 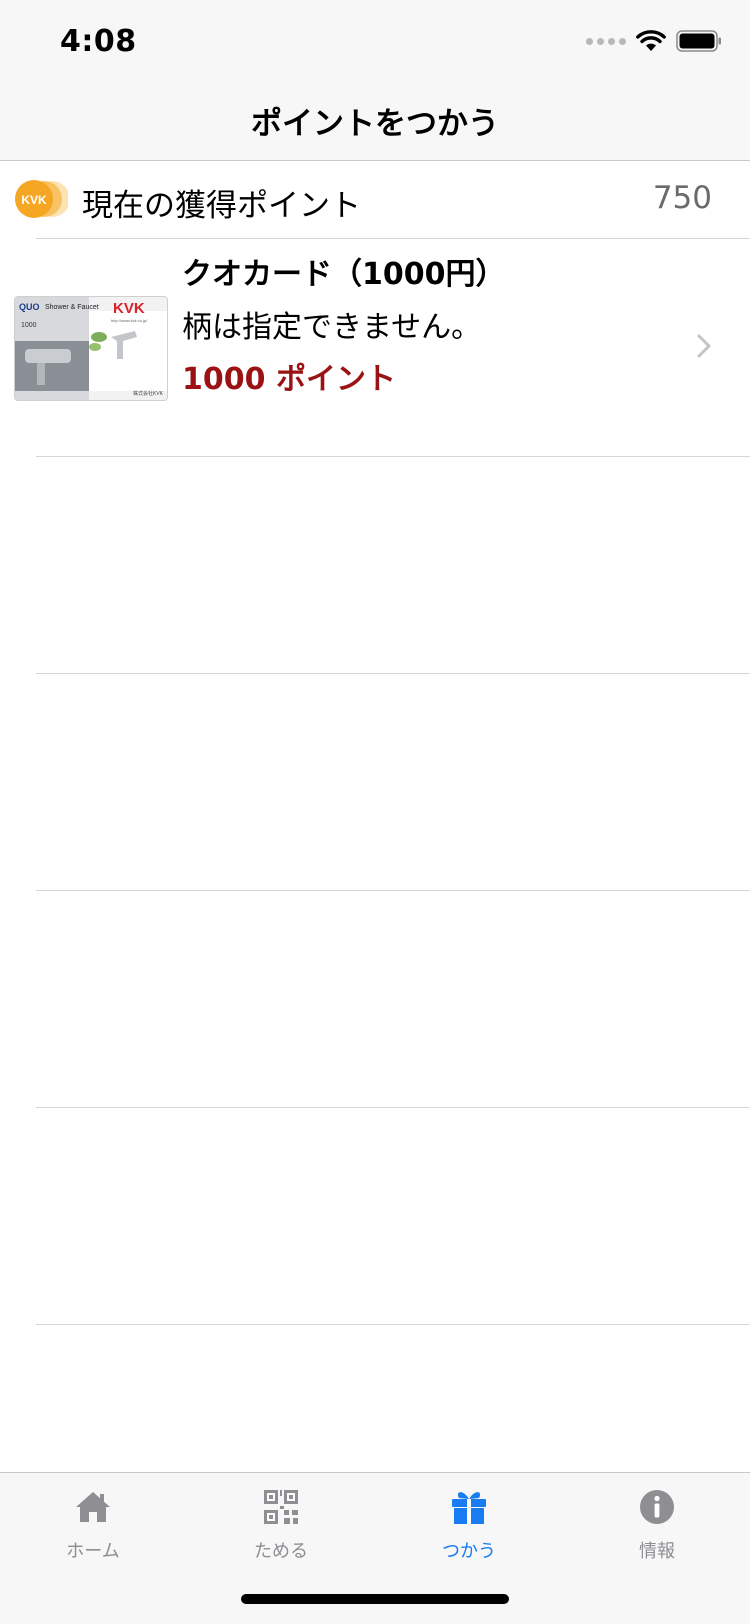 I want to click on points-value: 750, so click(x=682, y=198).